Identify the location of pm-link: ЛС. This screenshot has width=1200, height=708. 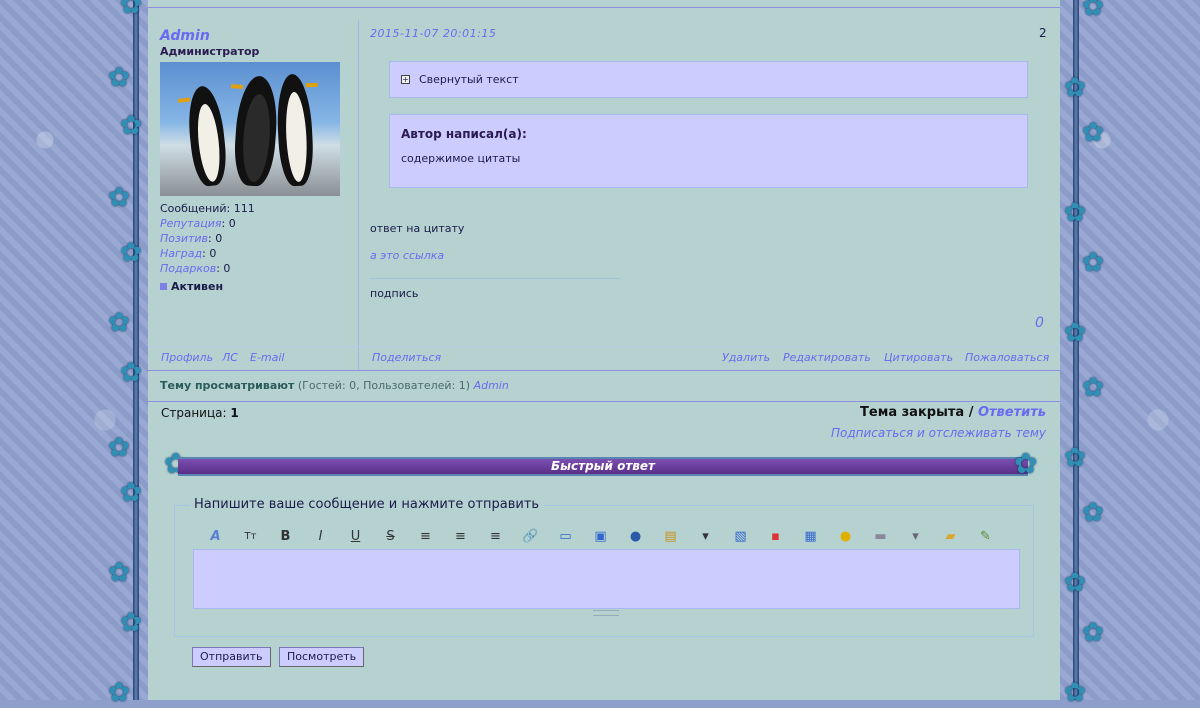
(230, 357).